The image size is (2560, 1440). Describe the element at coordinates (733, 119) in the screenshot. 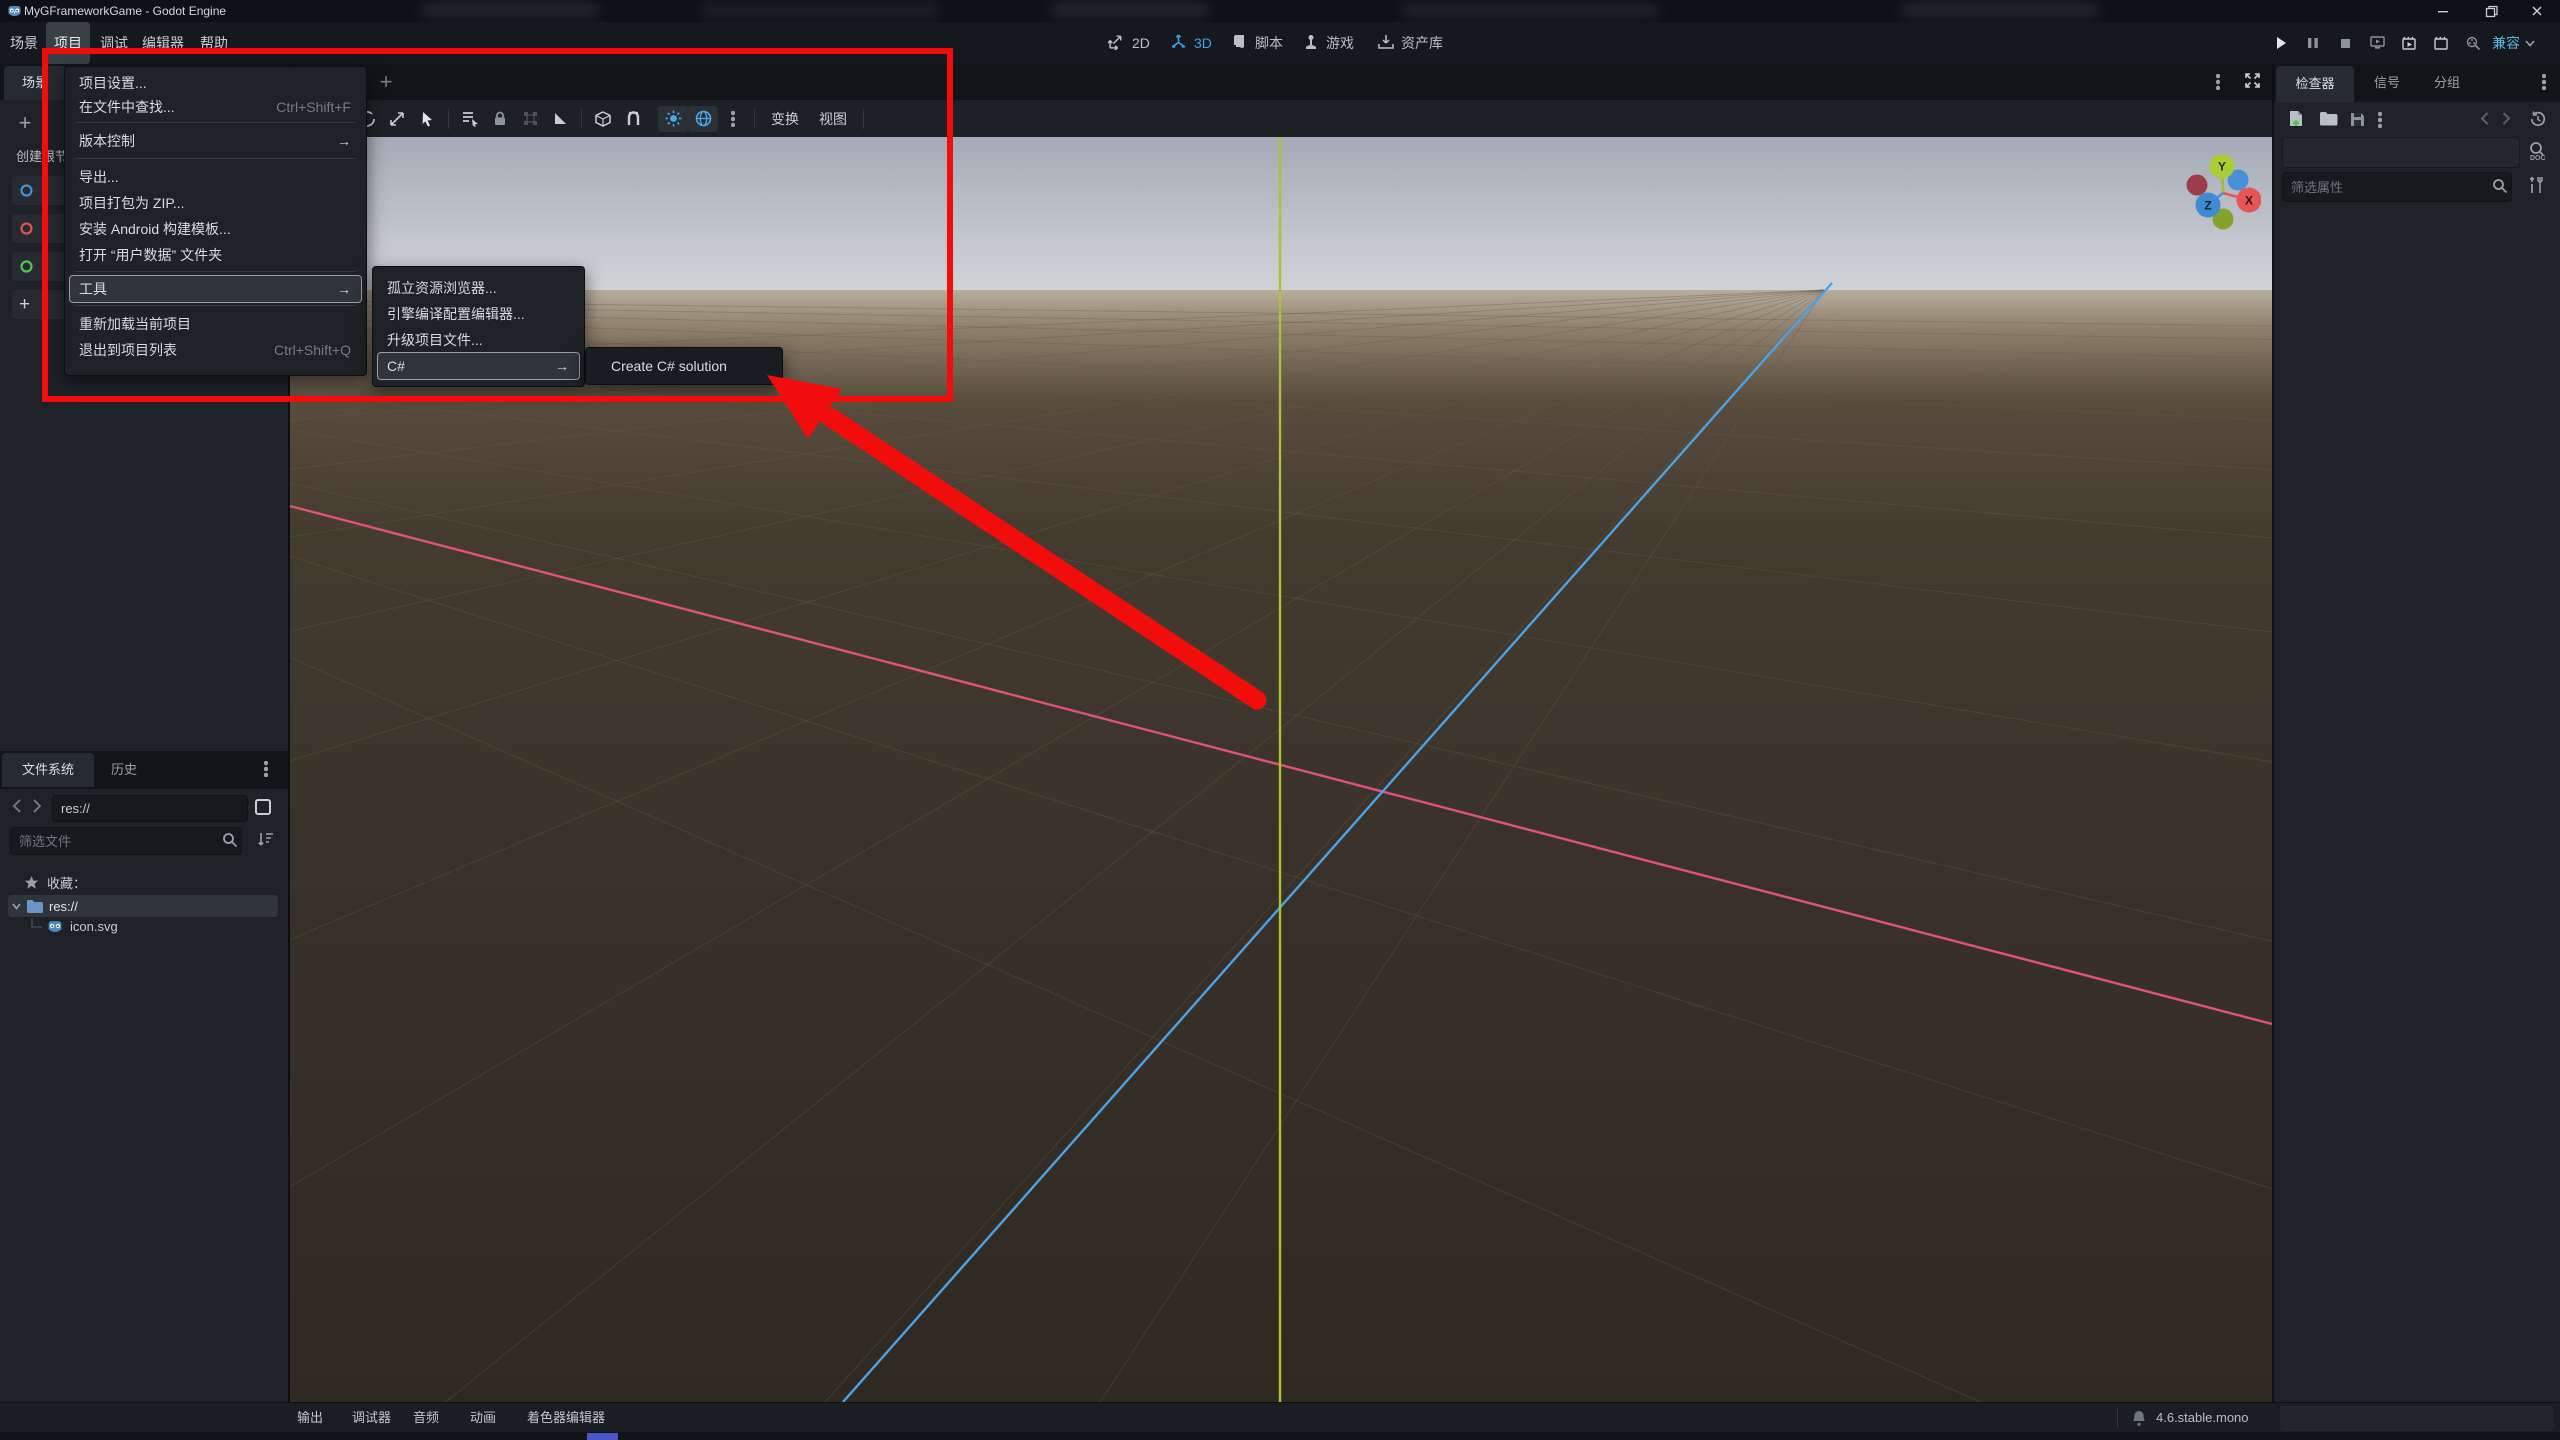

I see `sun-environment-options-icon` at that location.